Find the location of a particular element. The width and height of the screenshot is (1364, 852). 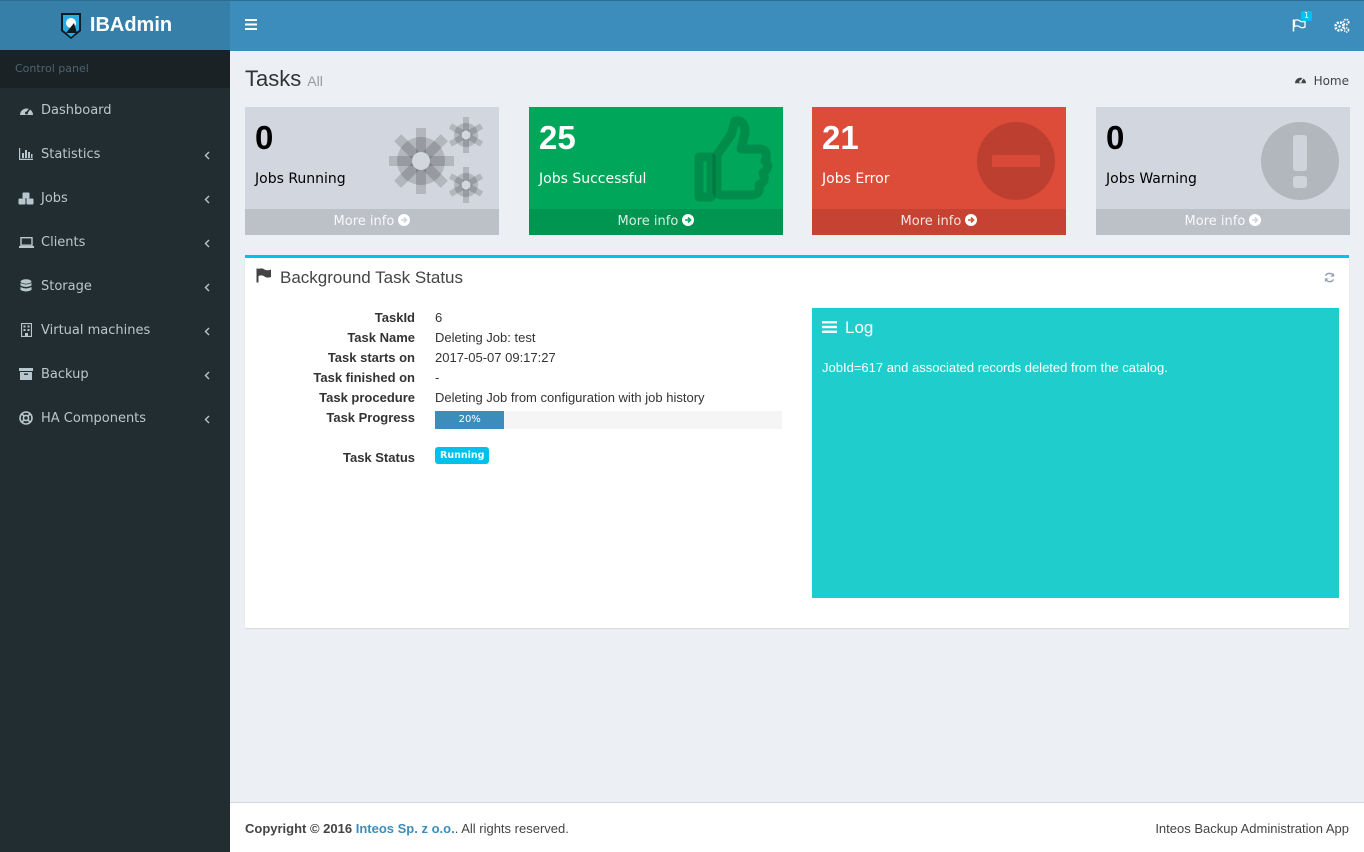

copyright-suffix: . All rights reserved. is located at coordinates (511, 828).